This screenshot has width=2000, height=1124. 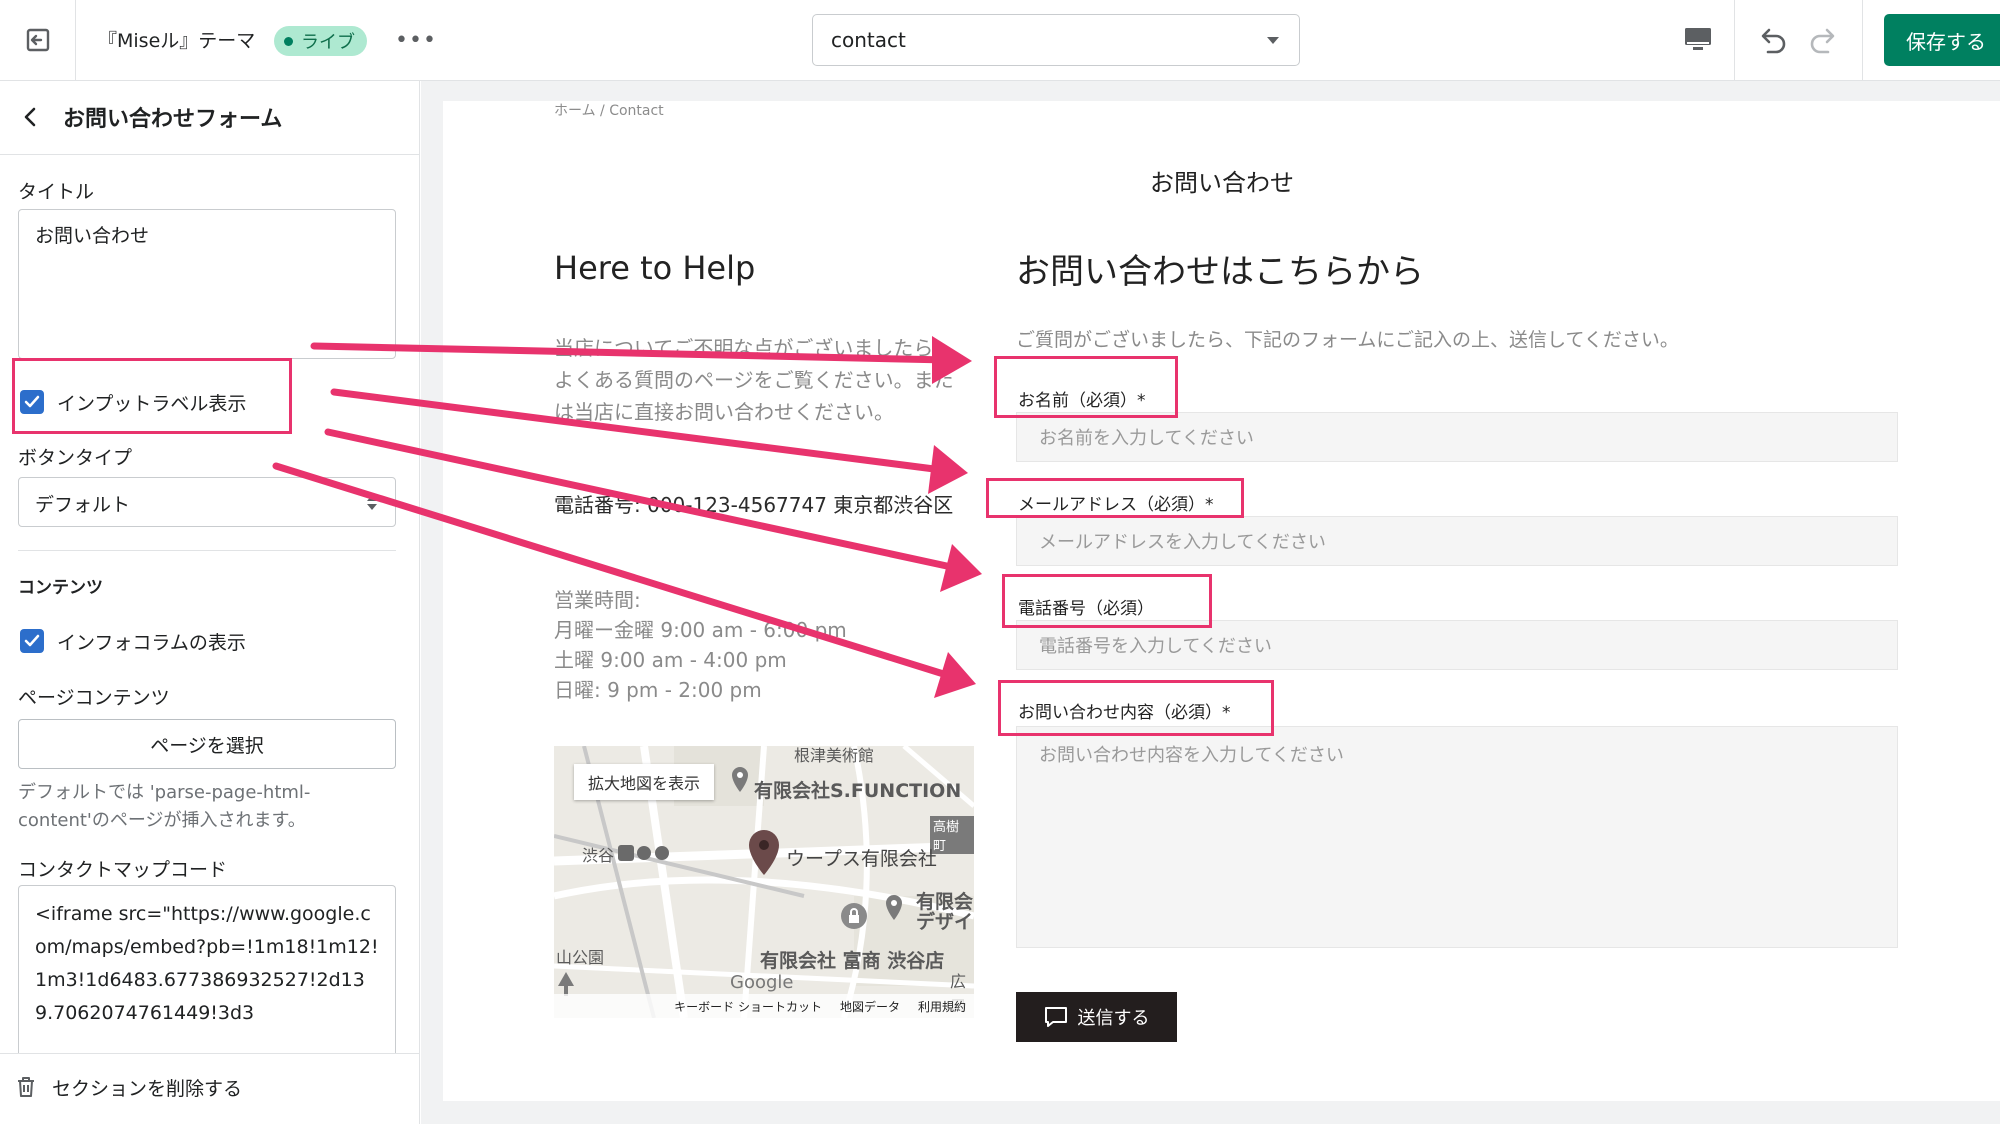 I want to click on undo-icon, so click(x=1773, y=41).